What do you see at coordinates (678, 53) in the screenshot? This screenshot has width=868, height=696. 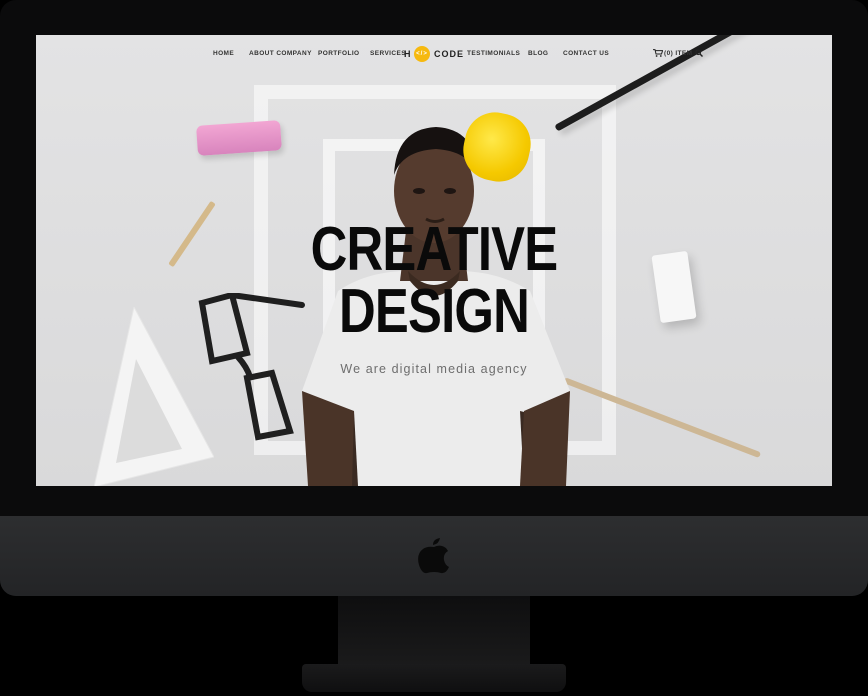 I see `cart-count: (0) ITEM` at bounding box center [678, 53].